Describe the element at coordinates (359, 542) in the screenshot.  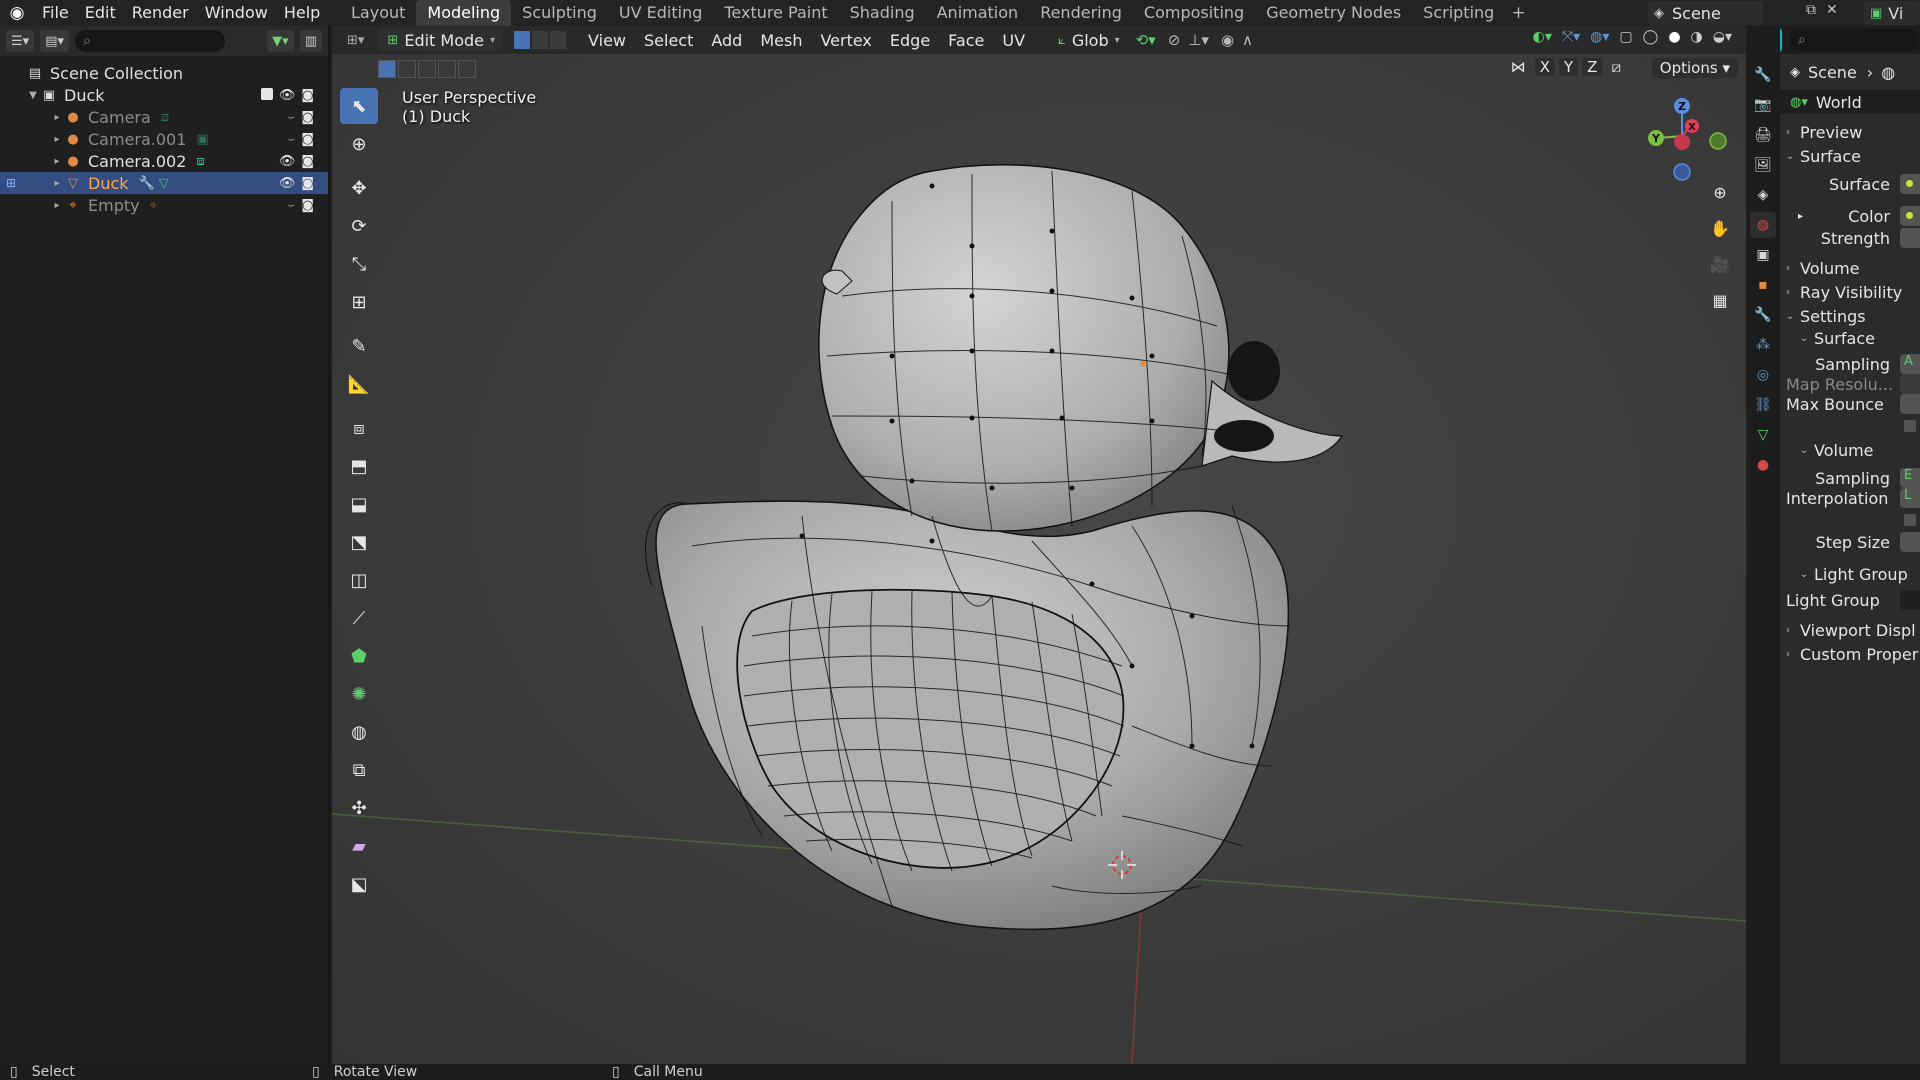
I see `bevel-tool-icon: ⬔` at that location.